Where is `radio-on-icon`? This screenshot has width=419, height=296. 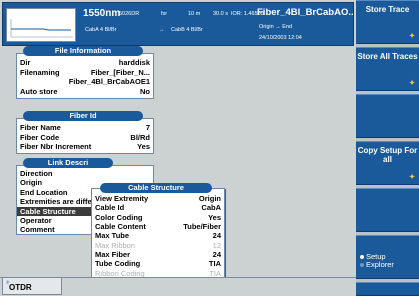
radio-on-icon is located at coordinates (362, 257).